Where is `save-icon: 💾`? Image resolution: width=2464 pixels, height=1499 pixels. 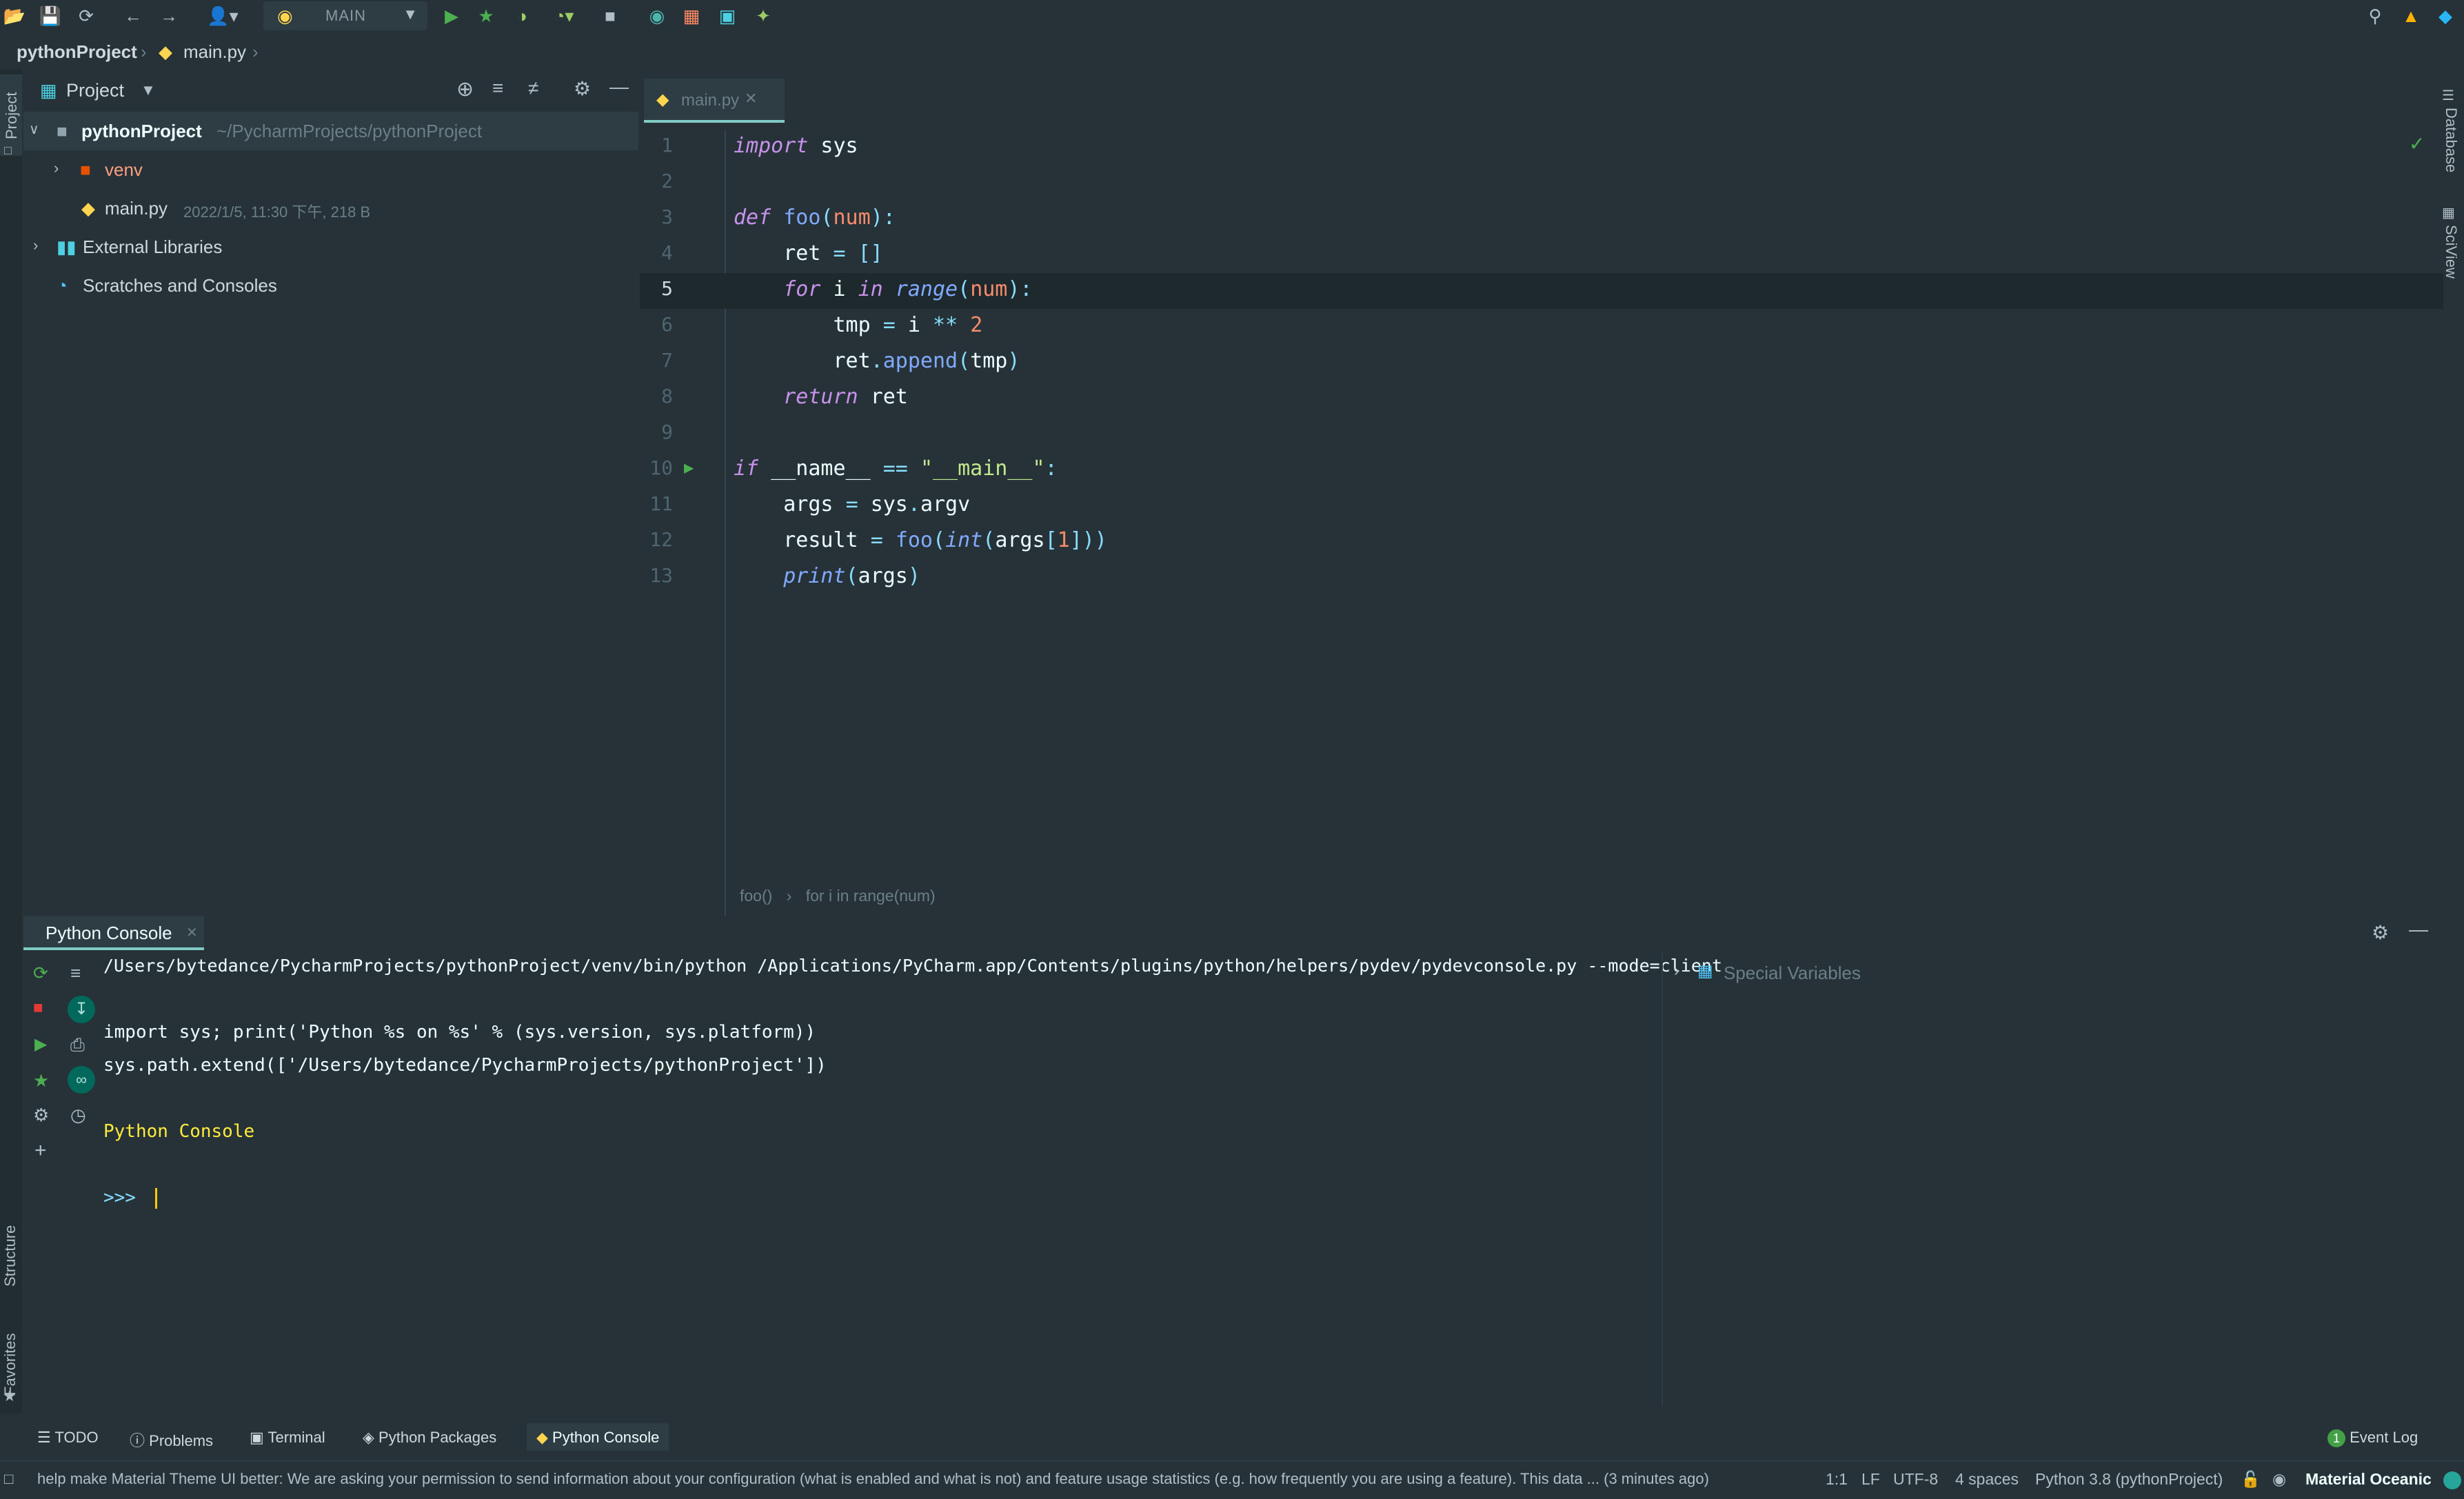
save-icon: 💾 is located at coordinates (50, 16).